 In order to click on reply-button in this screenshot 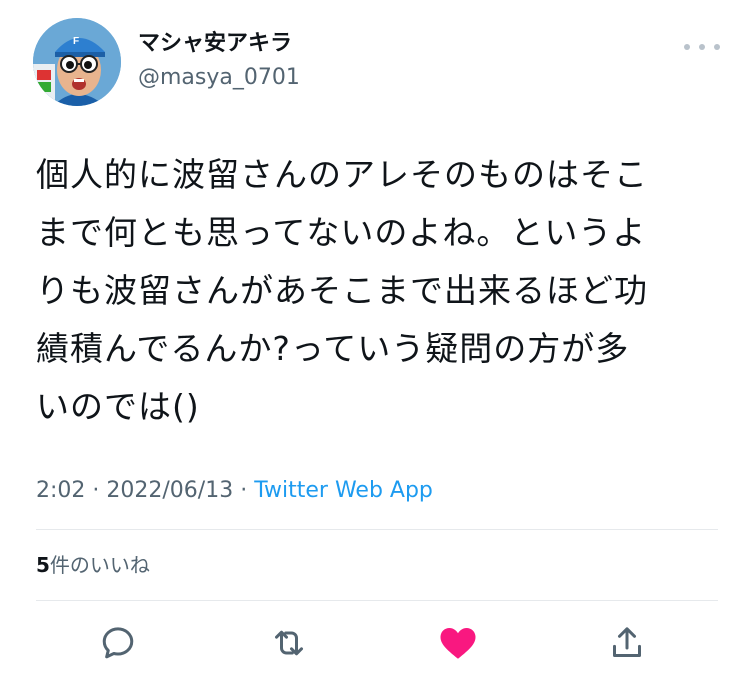, I will do `click(118, 643)`.